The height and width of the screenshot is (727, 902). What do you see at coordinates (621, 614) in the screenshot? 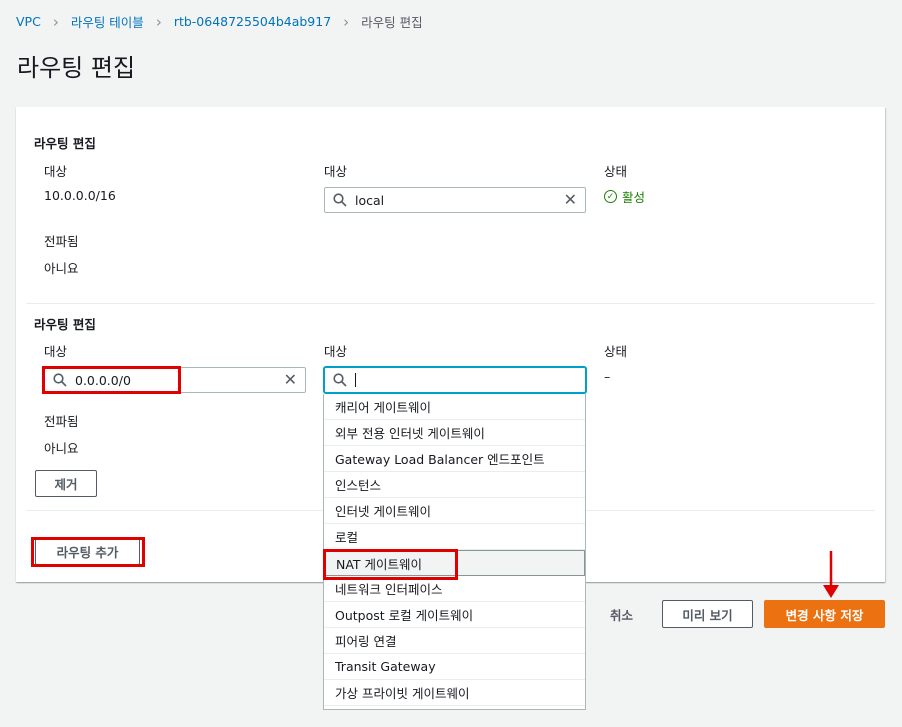
I see `cancel-button: 취소` at bounding box center [621, 614].